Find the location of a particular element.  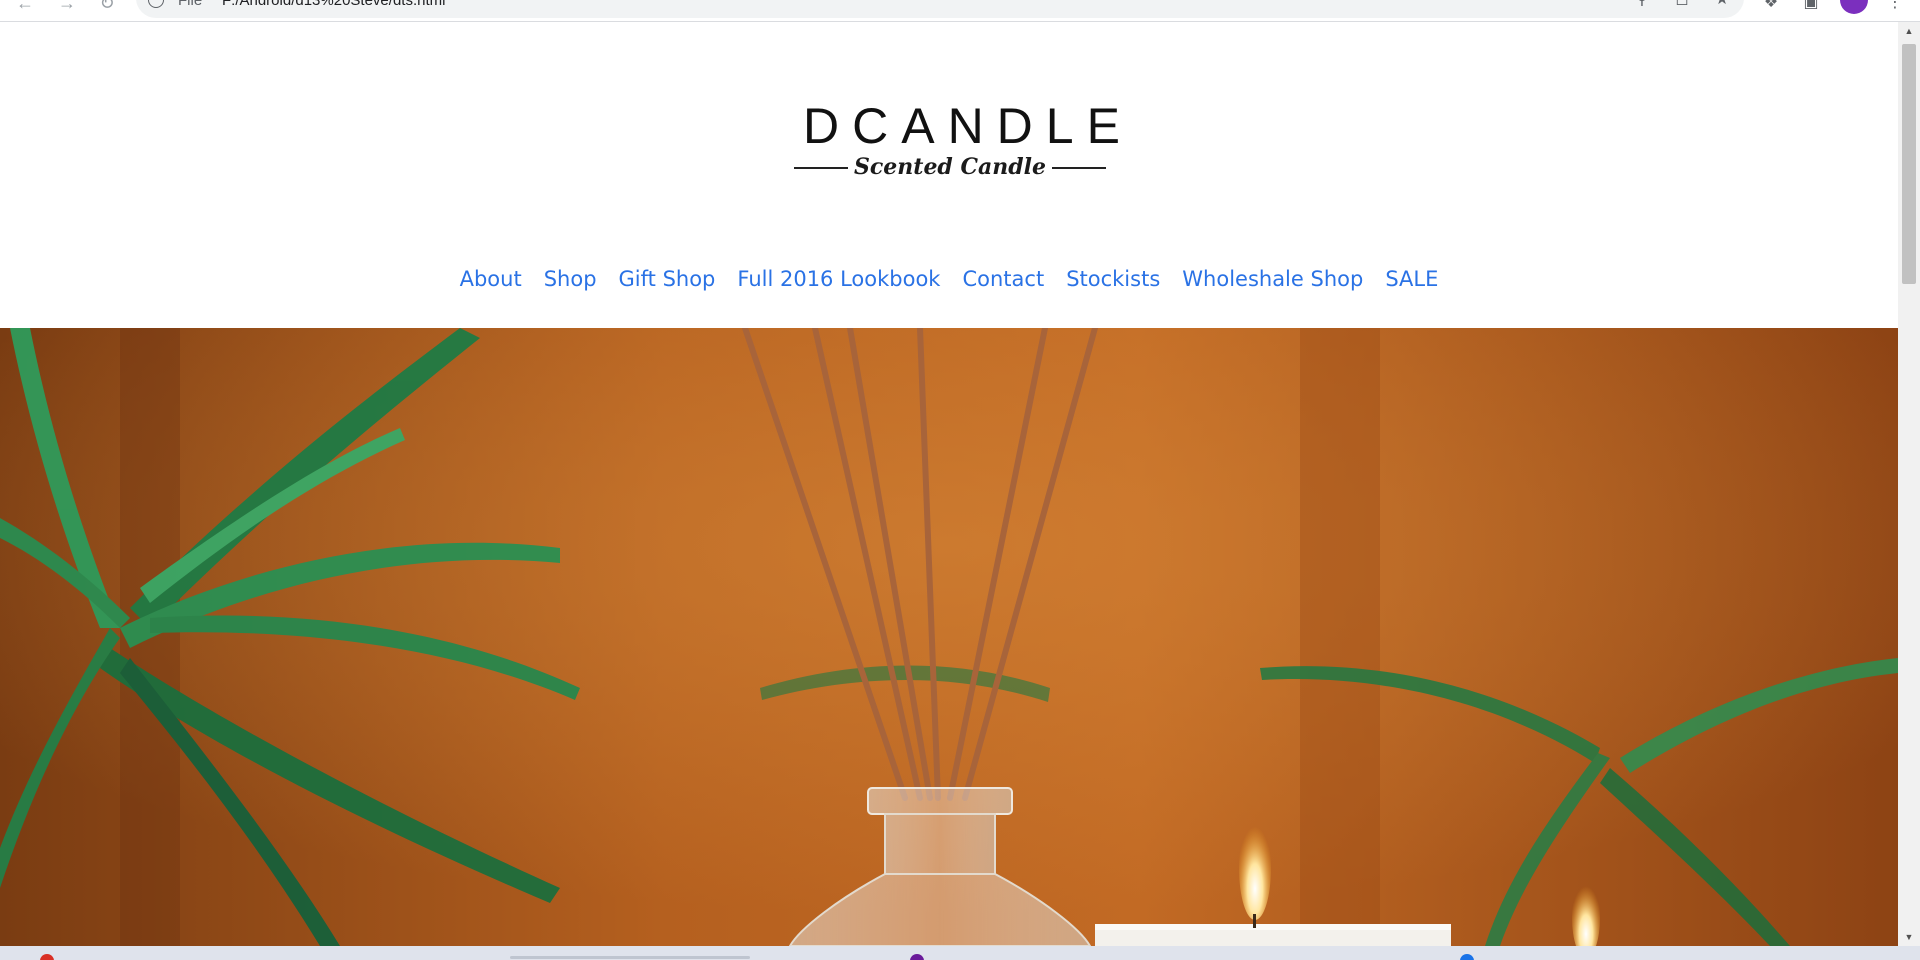

reload-button: ↻ is located at coordinates (107, 7).